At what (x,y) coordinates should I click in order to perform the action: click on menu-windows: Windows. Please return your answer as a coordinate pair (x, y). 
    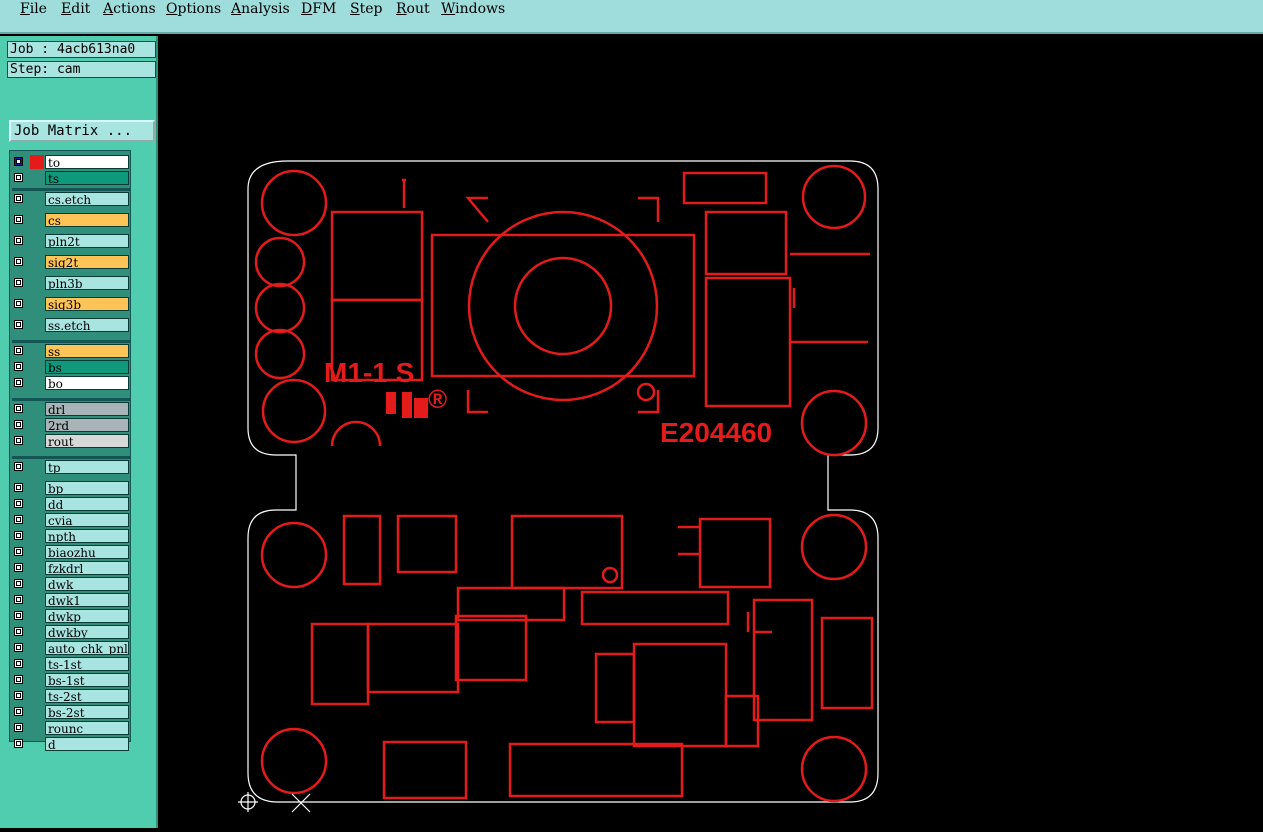
    Looking at the image, I should click on (473, 9).